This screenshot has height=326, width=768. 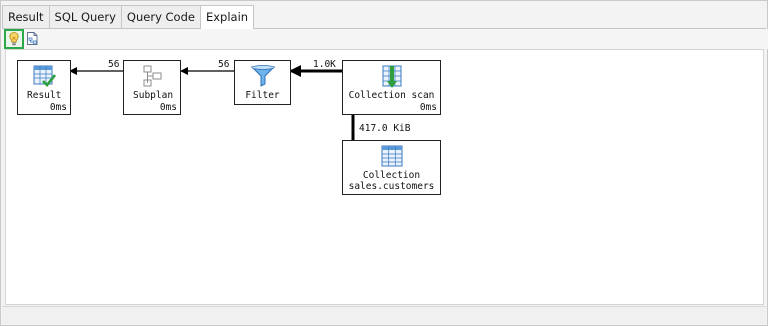 I want to click on lightbulb-button, so click(x=14, y=39).